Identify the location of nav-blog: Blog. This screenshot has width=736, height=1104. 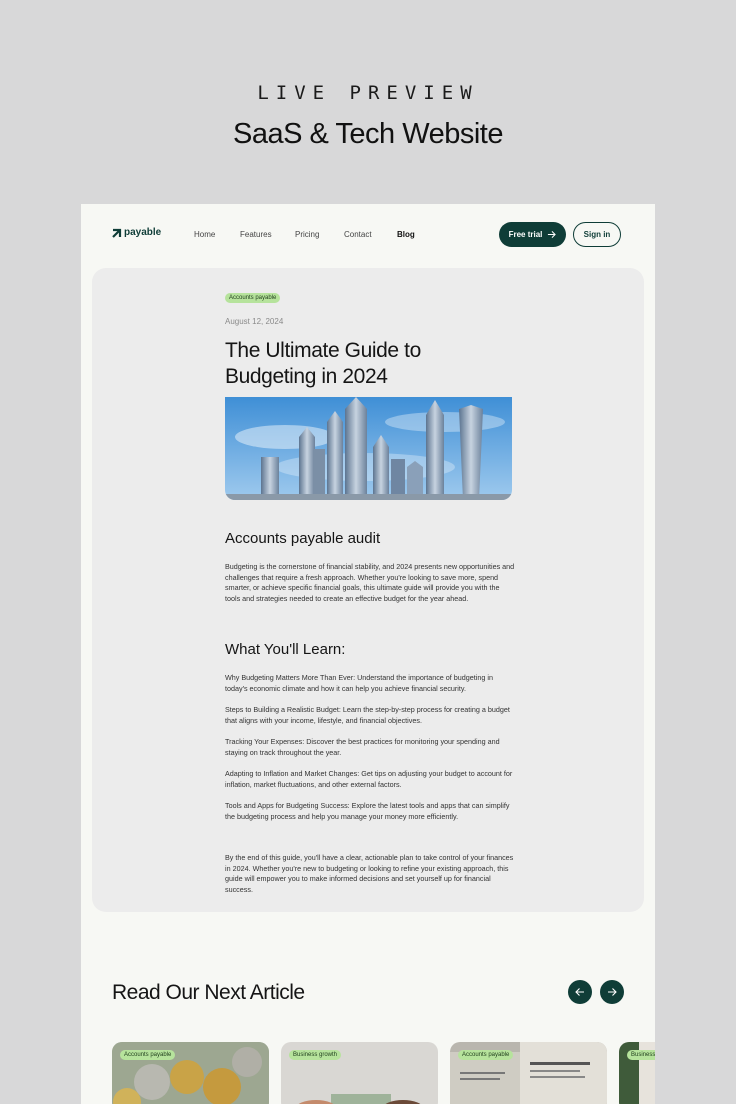
(406, 234).